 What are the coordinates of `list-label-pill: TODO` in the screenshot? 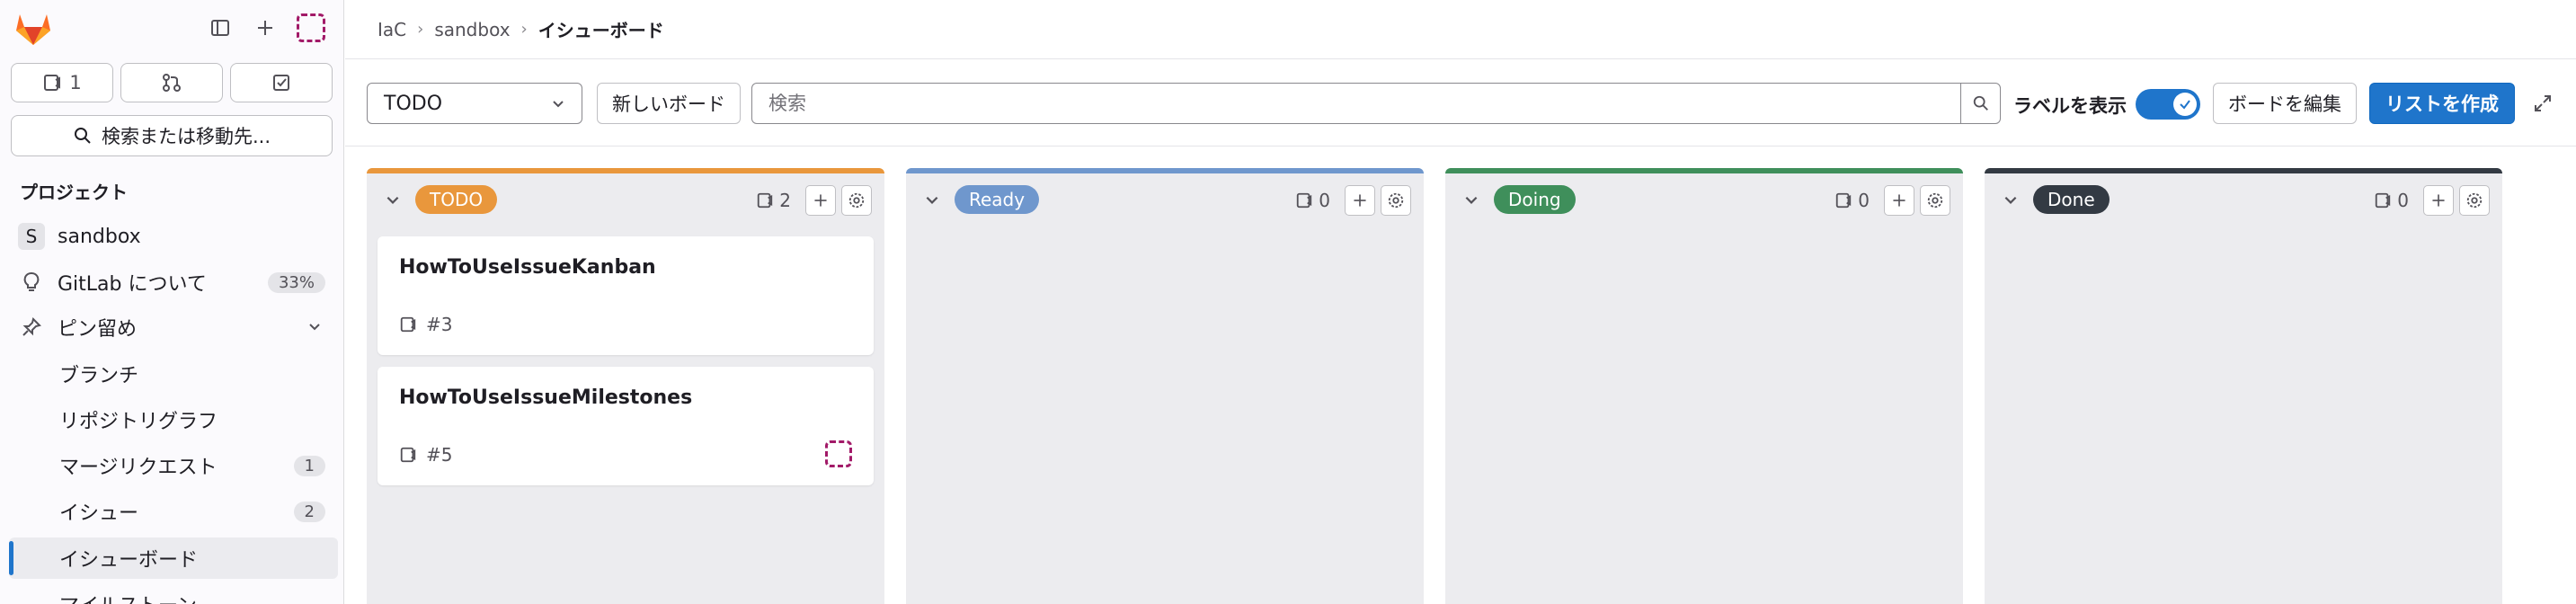 It's located at (456, 199).